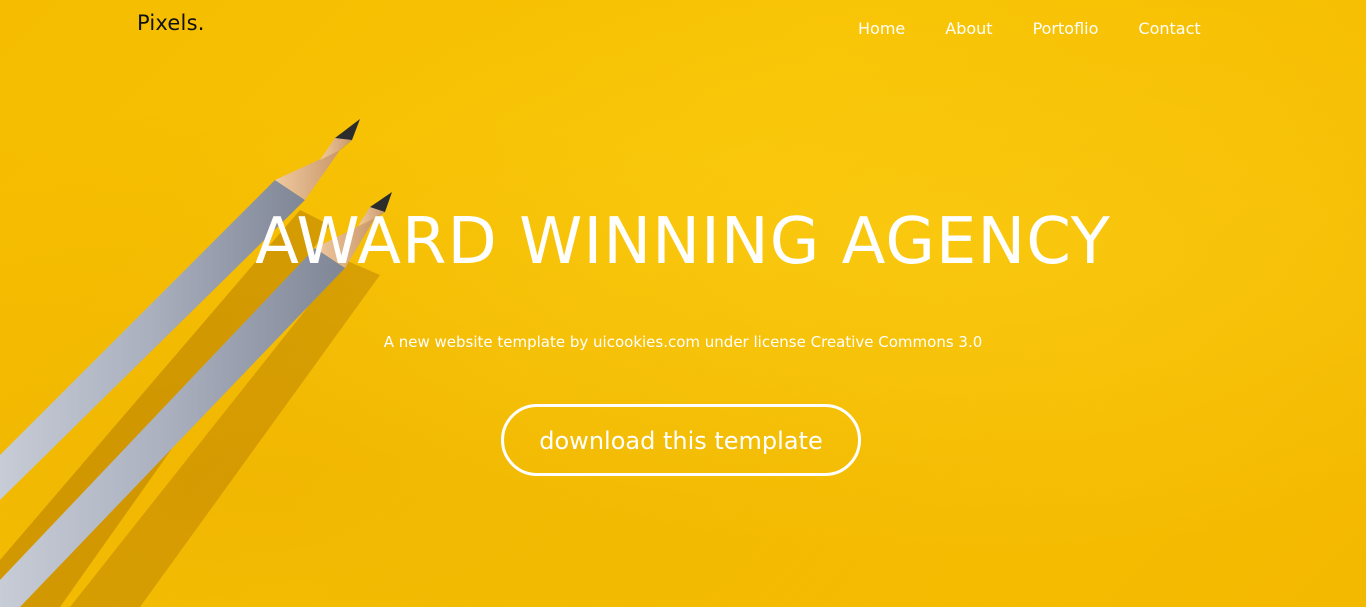 Image resolution: width=1366 pixels, height=607 pixels. I want to click on download-template-button: download this template, so click(681, 440).